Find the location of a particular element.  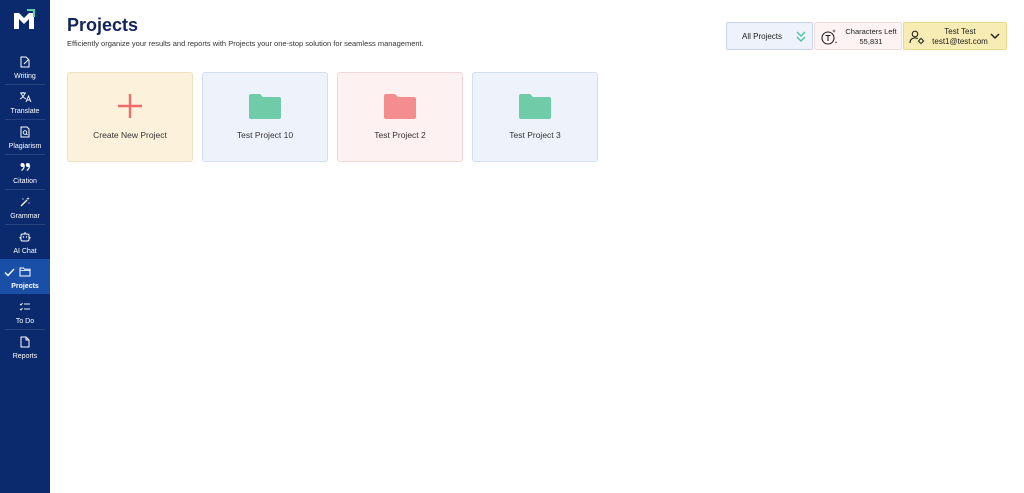

user-settings-icon is located at coordinates (917, 37).